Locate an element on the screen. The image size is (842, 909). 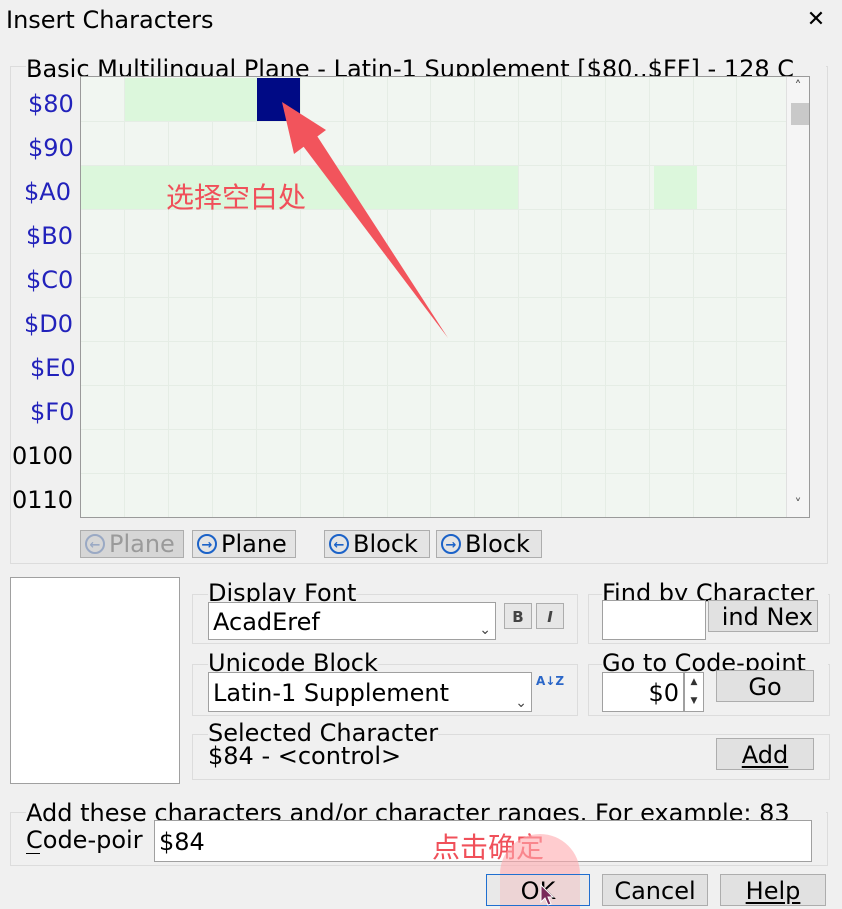
unicode-block-select: Latin-1 Supplement ⌄ is located at coordinates (370, 692).